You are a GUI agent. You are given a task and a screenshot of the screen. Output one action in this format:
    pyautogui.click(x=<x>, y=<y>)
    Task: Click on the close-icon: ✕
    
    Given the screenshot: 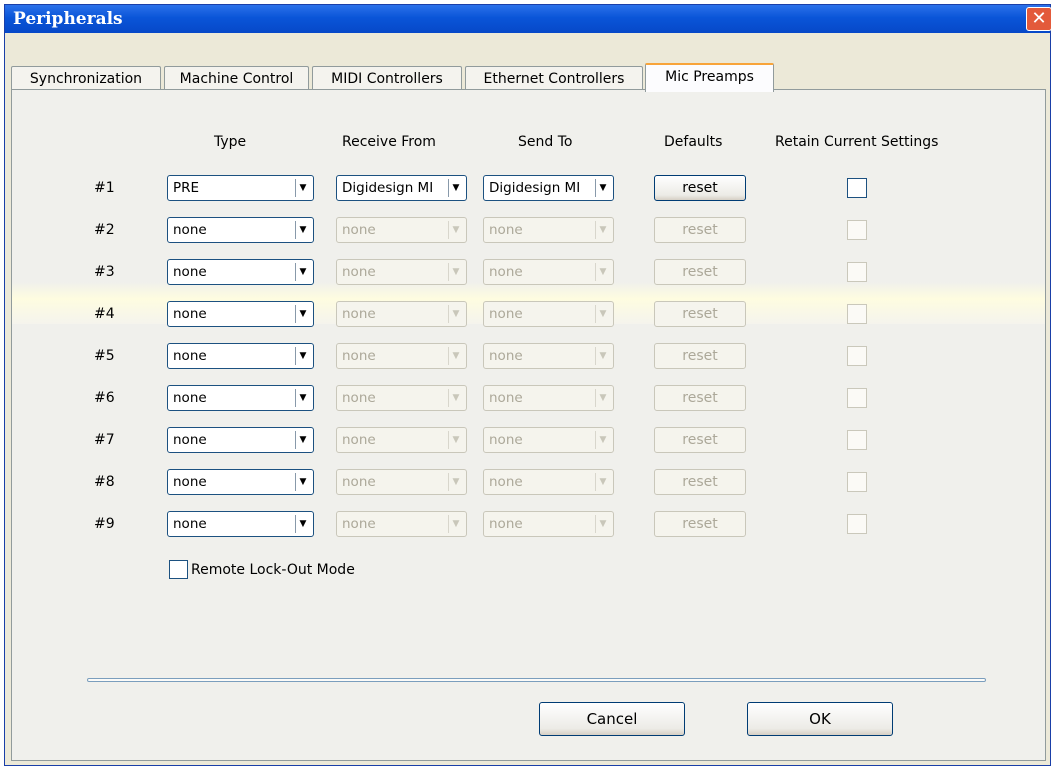 What is the action you would take?
    pyautogui.click(x=1039, y=18)
    